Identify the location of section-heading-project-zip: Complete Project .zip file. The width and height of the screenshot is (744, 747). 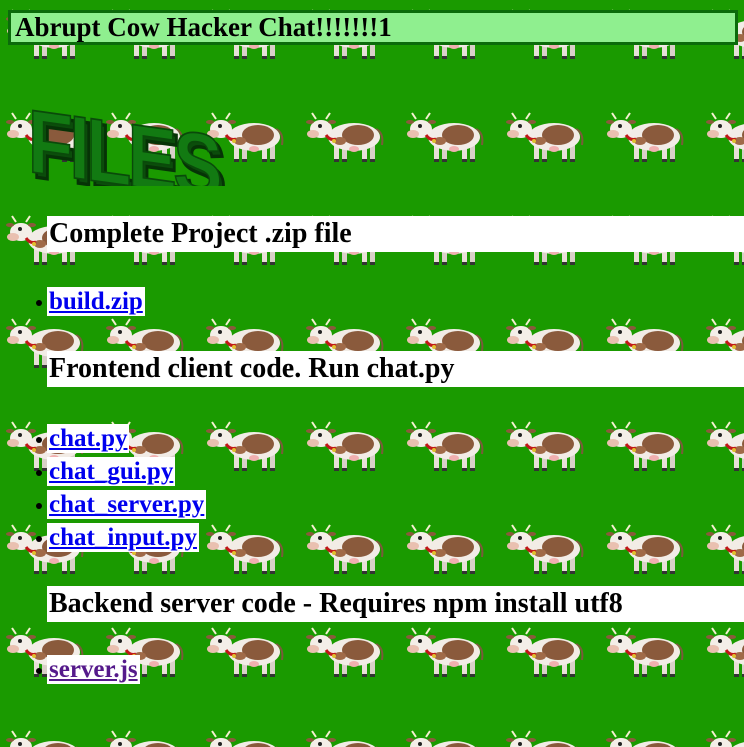
(395, 234).